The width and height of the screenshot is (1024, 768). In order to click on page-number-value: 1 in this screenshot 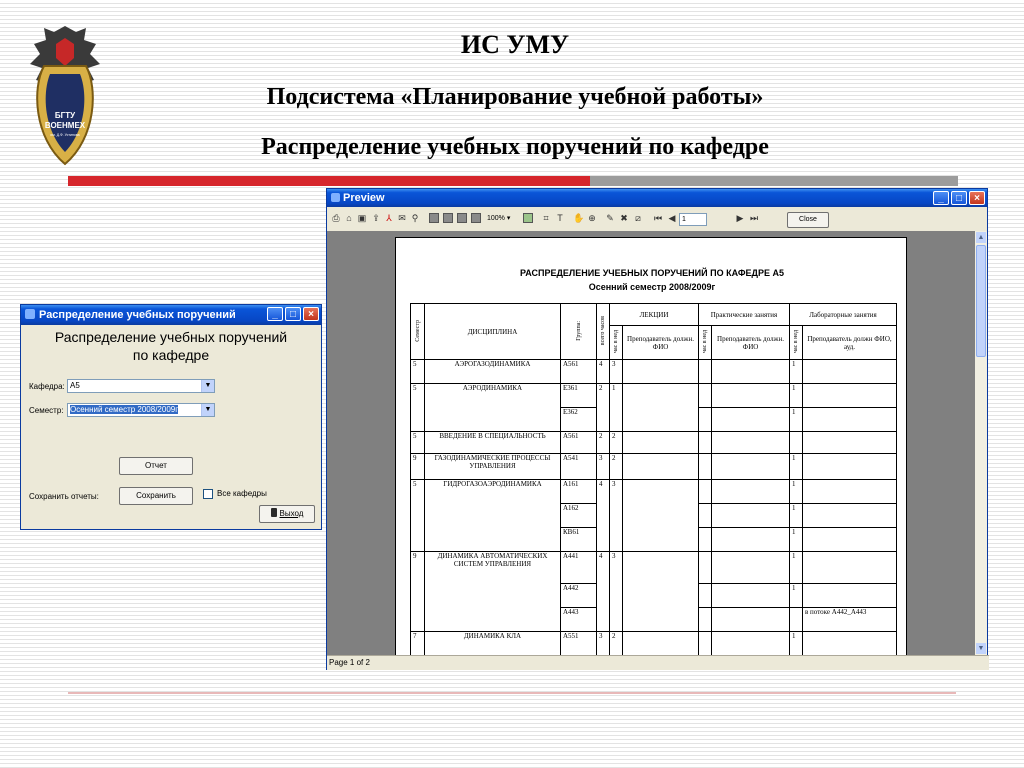, I will do `click(684, 219)`.